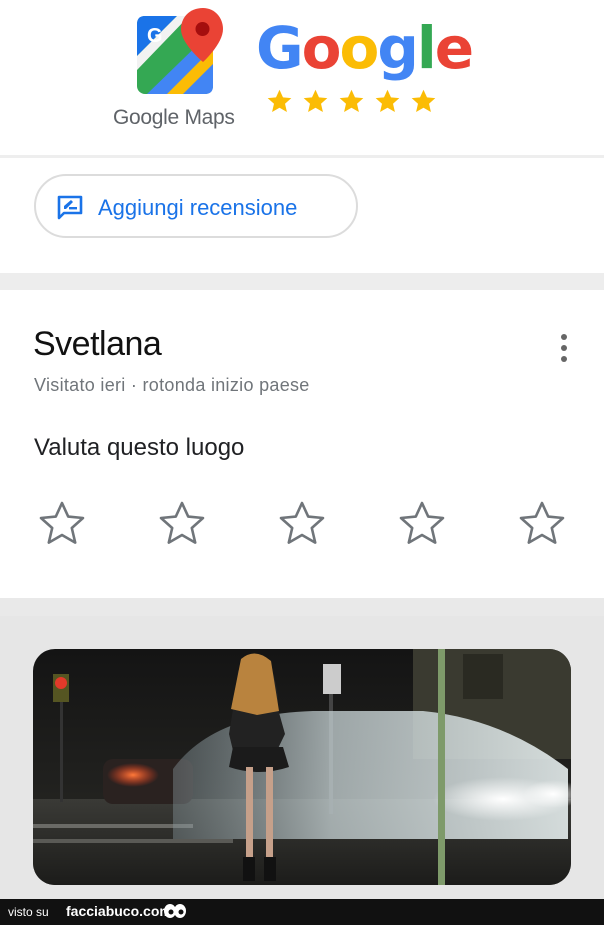 This screenshot has height=925, width=604. I want to click on eyes-icon, so click(175, 911).